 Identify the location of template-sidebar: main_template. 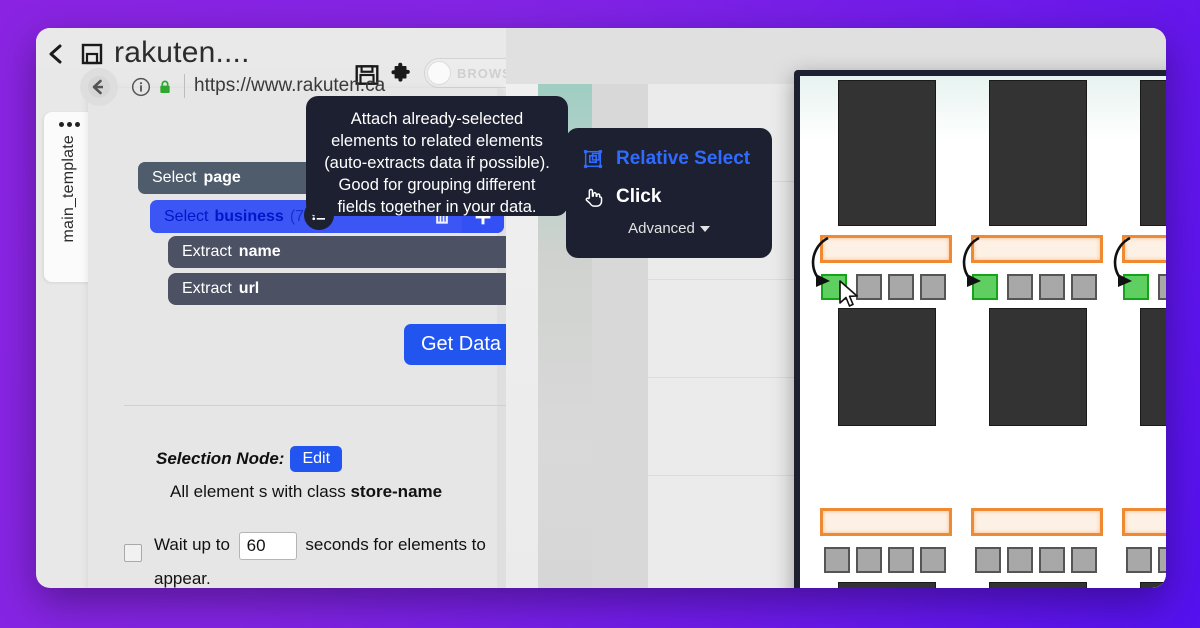
(69, 197).